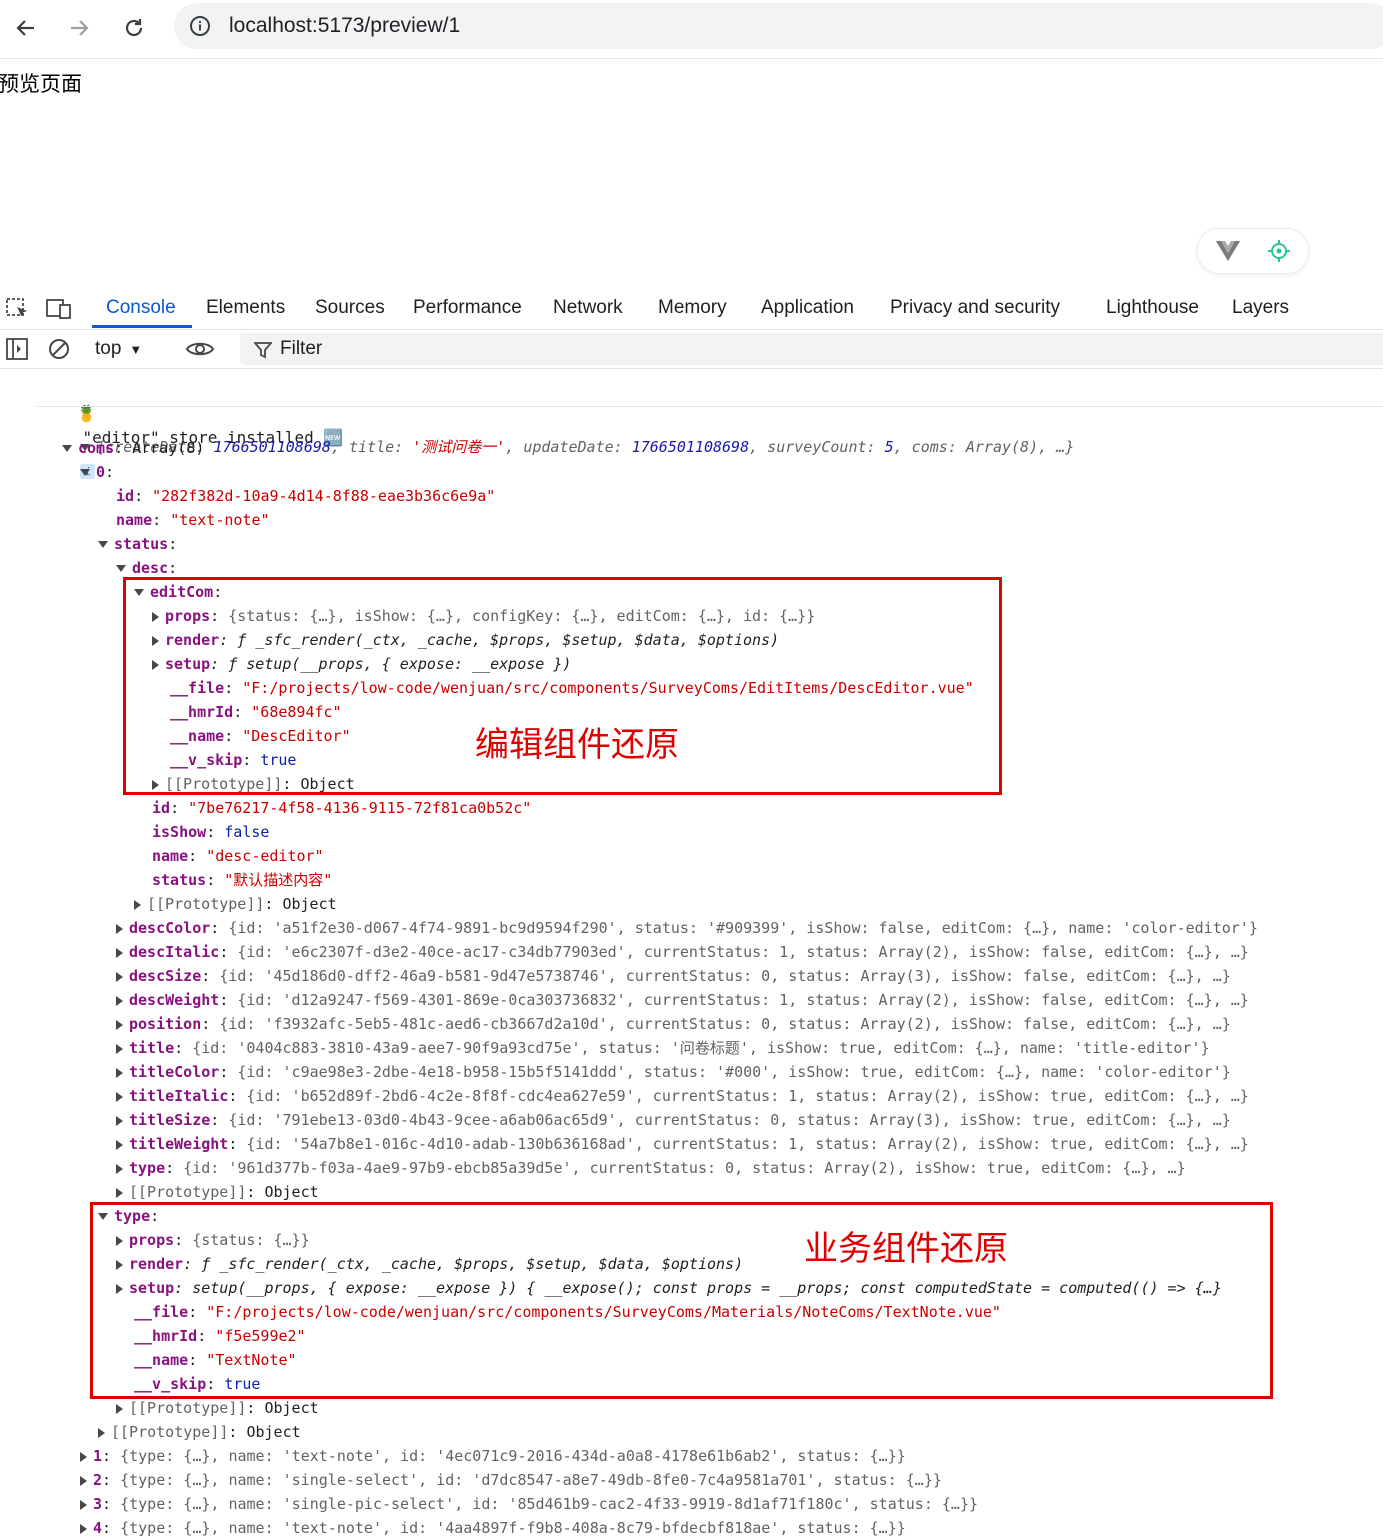 This screenshot has width=1383, height=1540. Describe the element at coordinates (242, 880) in the screenshot. I see `desc-status-row: status: "默认描述内容"` at that location.